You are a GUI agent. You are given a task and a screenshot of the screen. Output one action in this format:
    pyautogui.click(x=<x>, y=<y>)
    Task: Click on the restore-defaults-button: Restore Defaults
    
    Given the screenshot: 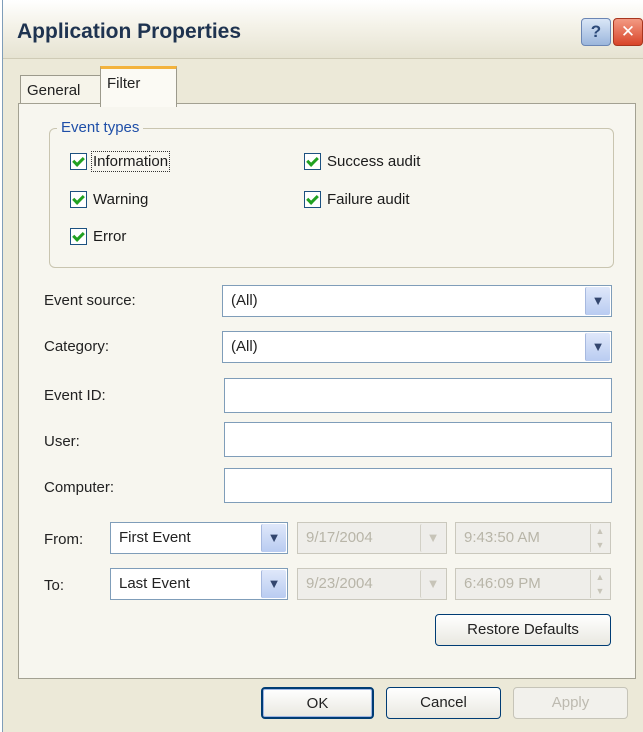 What is the action you would take?
    pyautogui.click(x=523, y=630)
    